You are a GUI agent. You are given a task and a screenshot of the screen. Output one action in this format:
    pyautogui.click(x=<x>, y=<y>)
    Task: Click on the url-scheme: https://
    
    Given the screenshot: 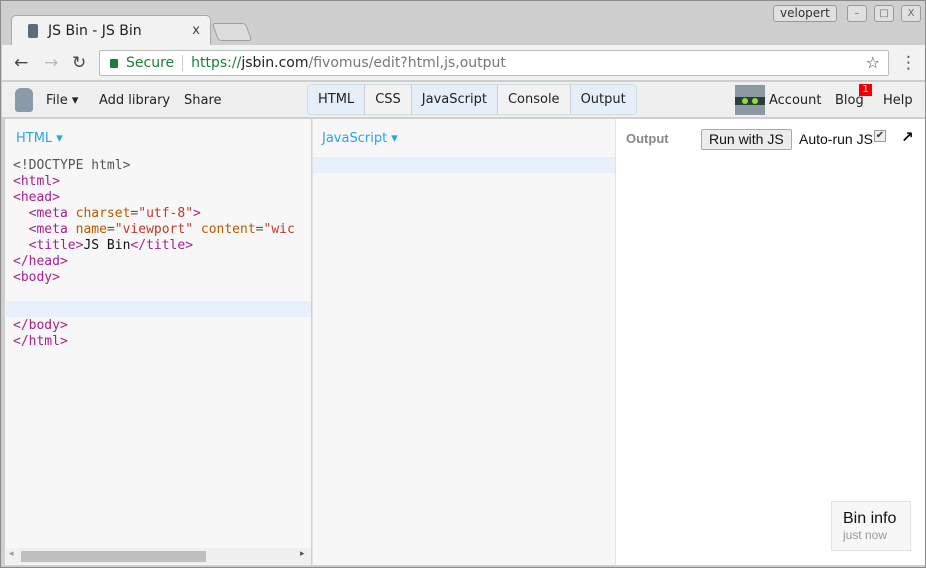 What is the action you would take?
    pyautogui.click(x=216, y=63)
    